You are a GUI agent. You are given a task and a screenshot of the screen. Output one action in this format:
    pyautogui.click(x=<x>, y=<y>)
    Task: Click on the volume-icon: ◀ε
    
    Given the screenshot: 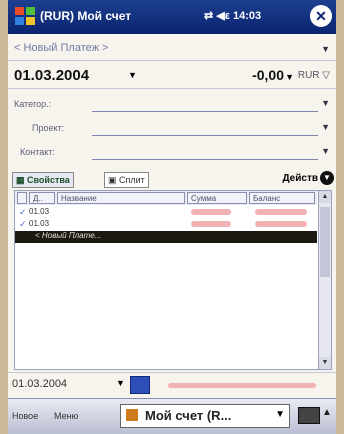 What is the action you would take?
    pyautogui.click(x=223, y=16)
    